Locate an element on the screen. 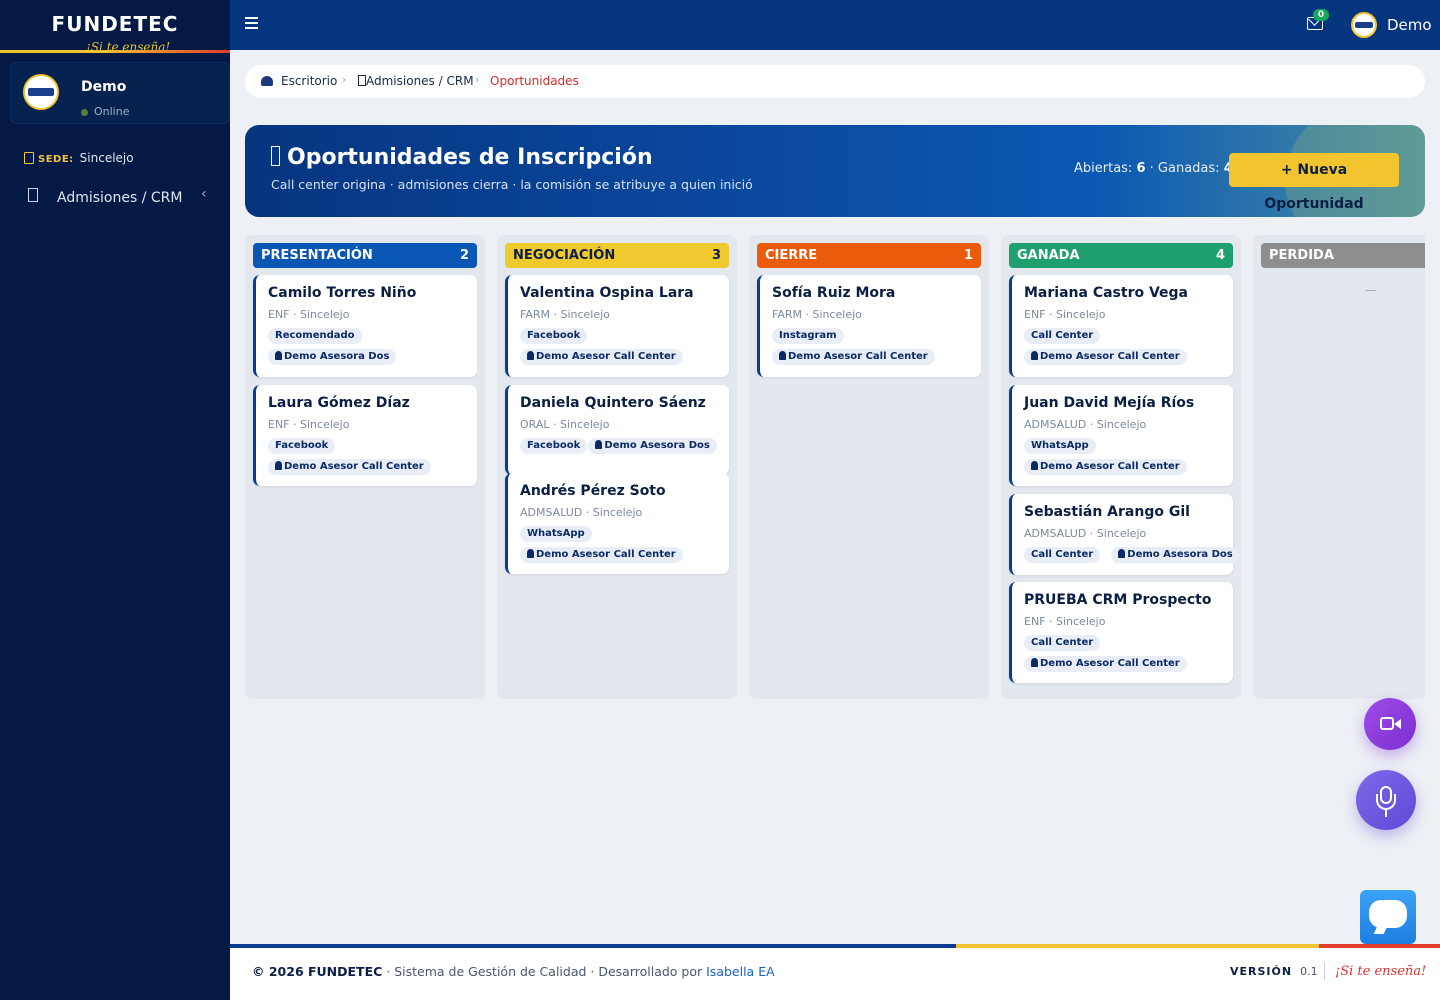 The height and width of the screenshot is (1000, 1440). brand-name: FUNDETEC is located at coordinates (115, 24).